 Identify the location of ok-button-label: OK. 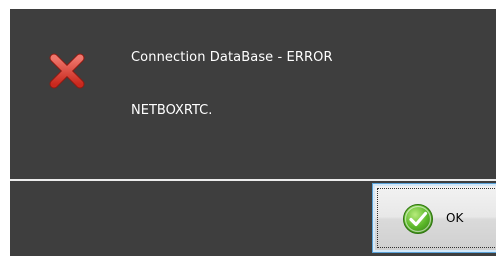
(455, 218).